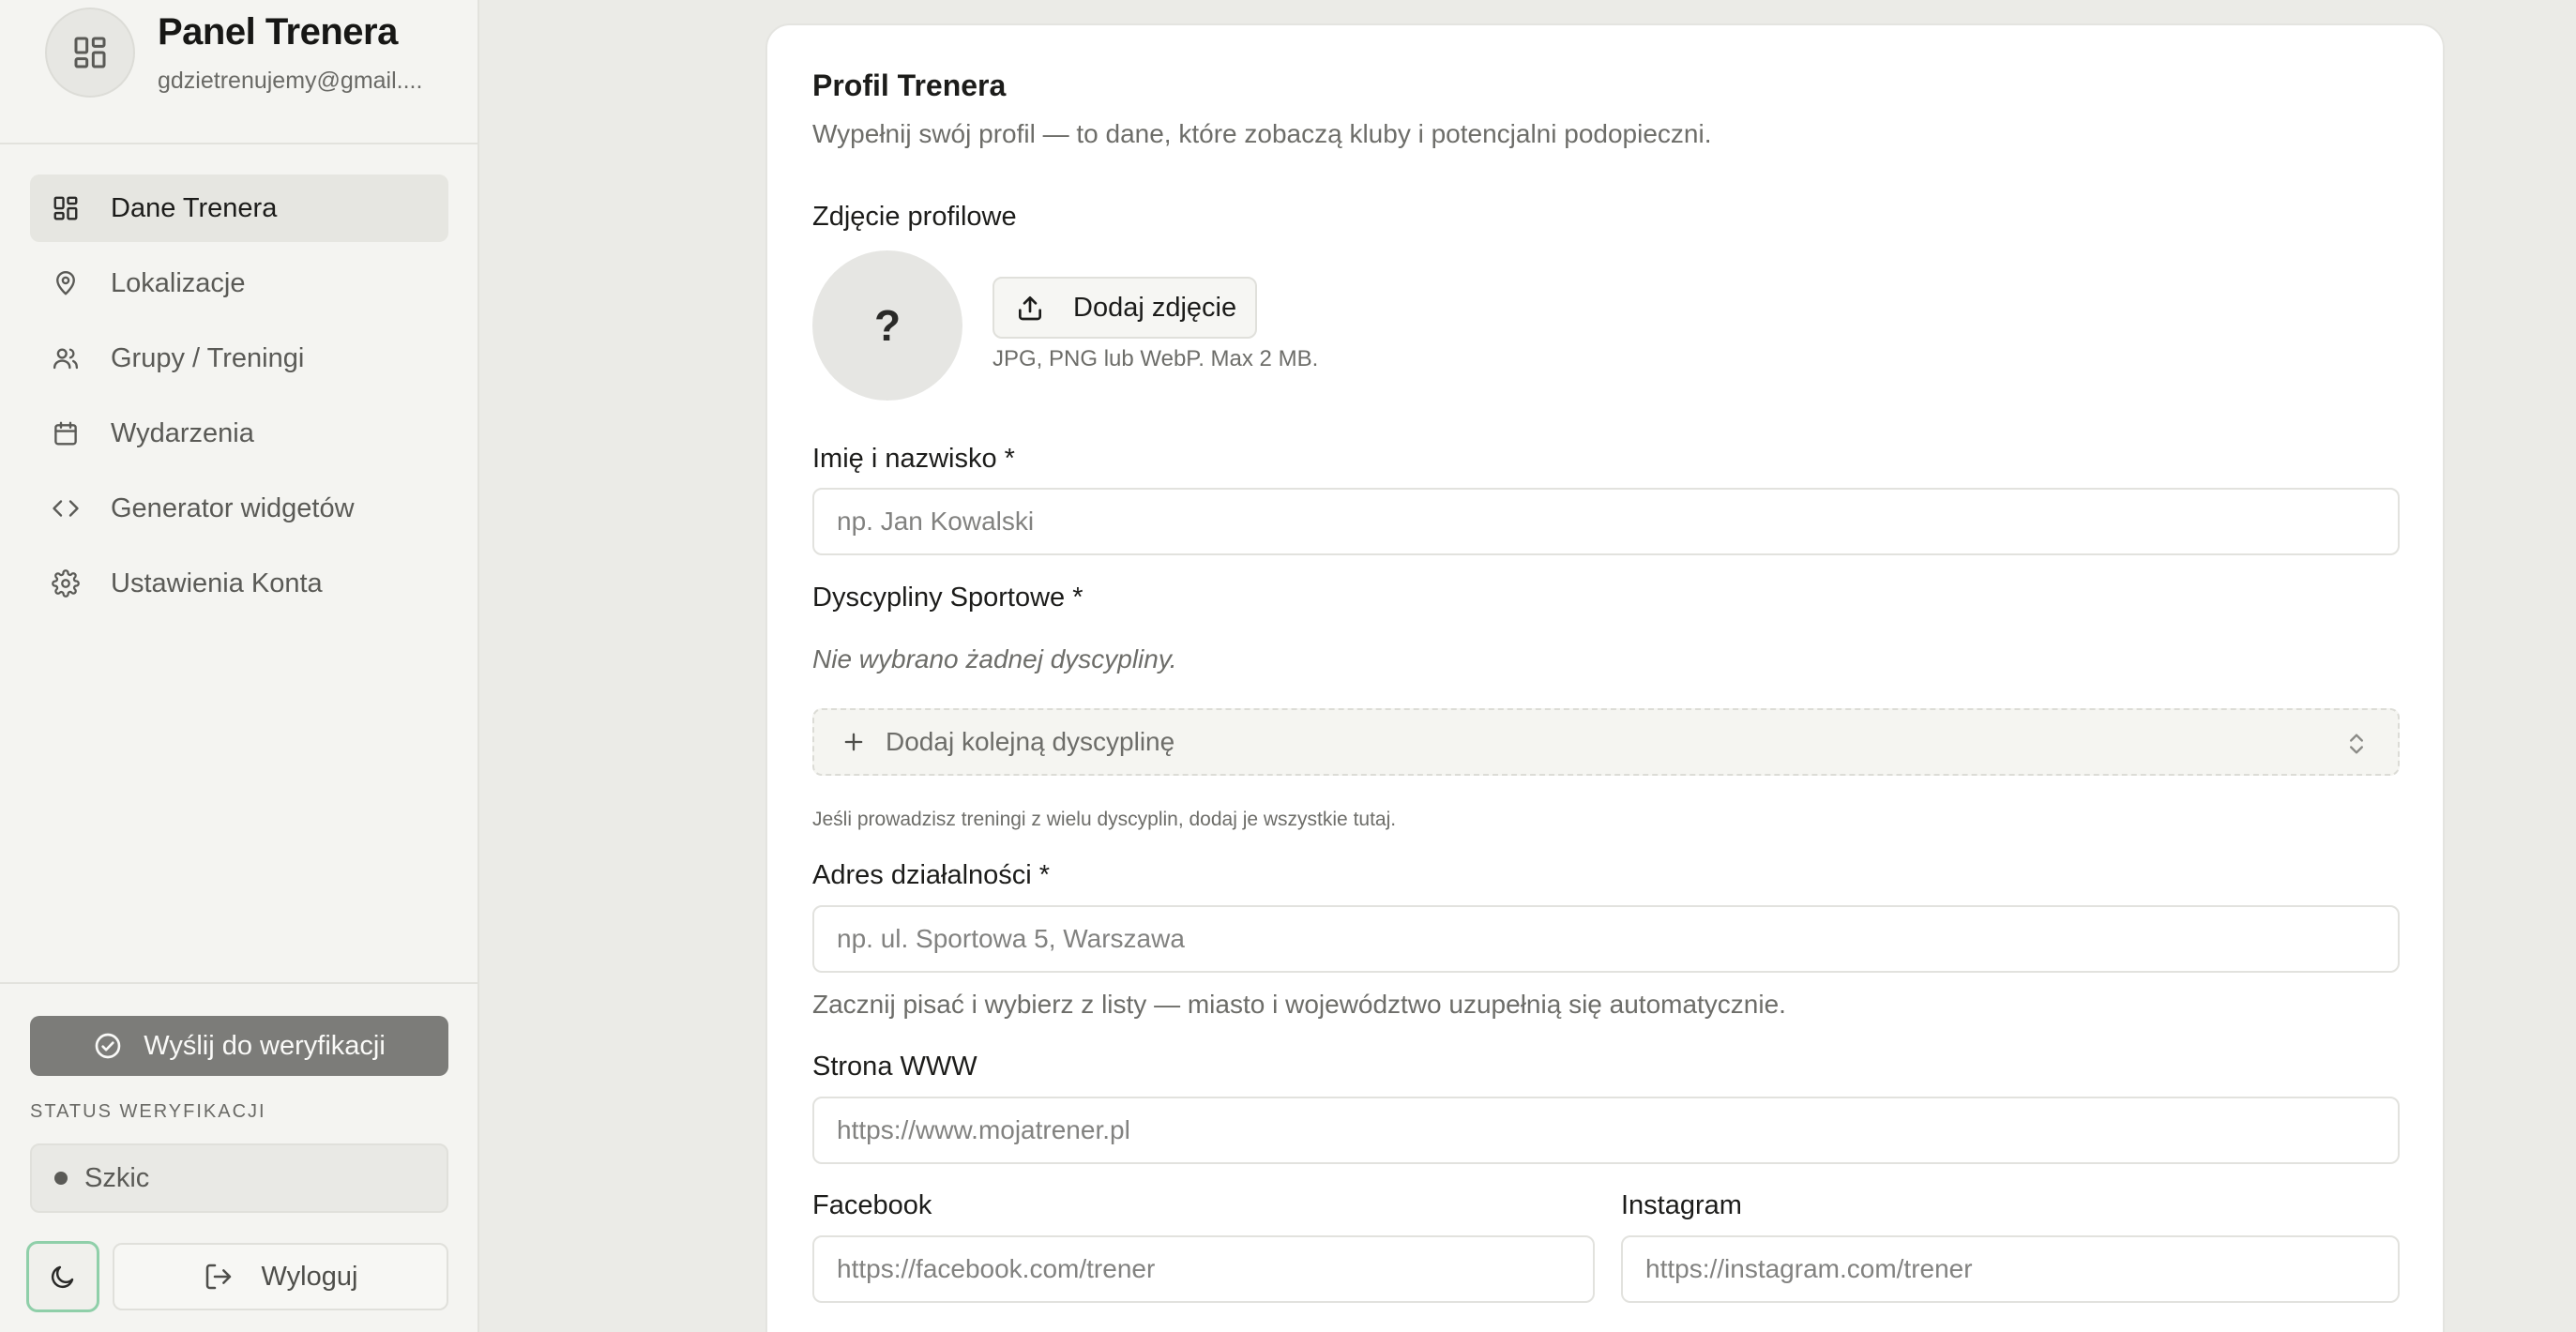 The height and width of the screenshot is (1332, 2576). I want to click on send-for-verification-label: Wyślij do weryfikacji, so click(265, 1045).